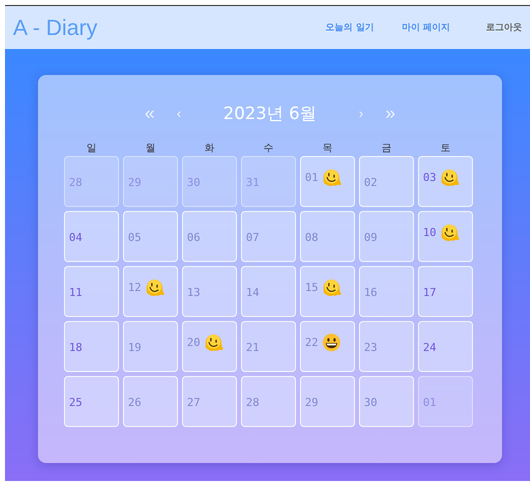 This screenshot has width=530, height=482. Describe the element at coordinates (268, 181) in the screenshot. I see `day-cell: 31` at that location.